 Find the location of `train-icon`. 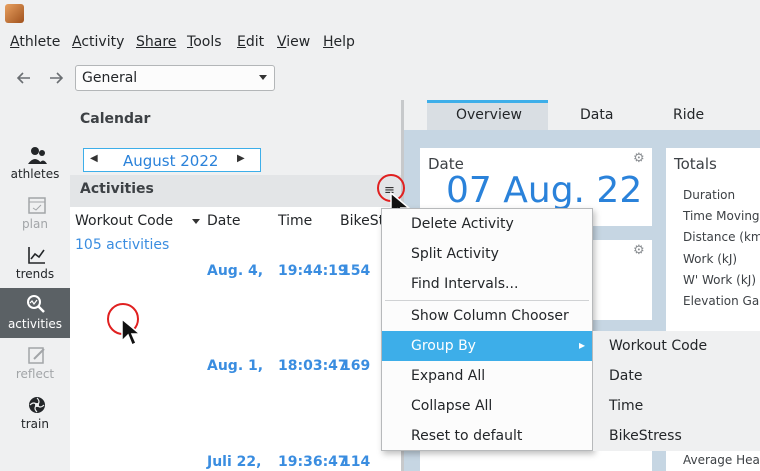

train-icon is located at coordinates (37, 405).